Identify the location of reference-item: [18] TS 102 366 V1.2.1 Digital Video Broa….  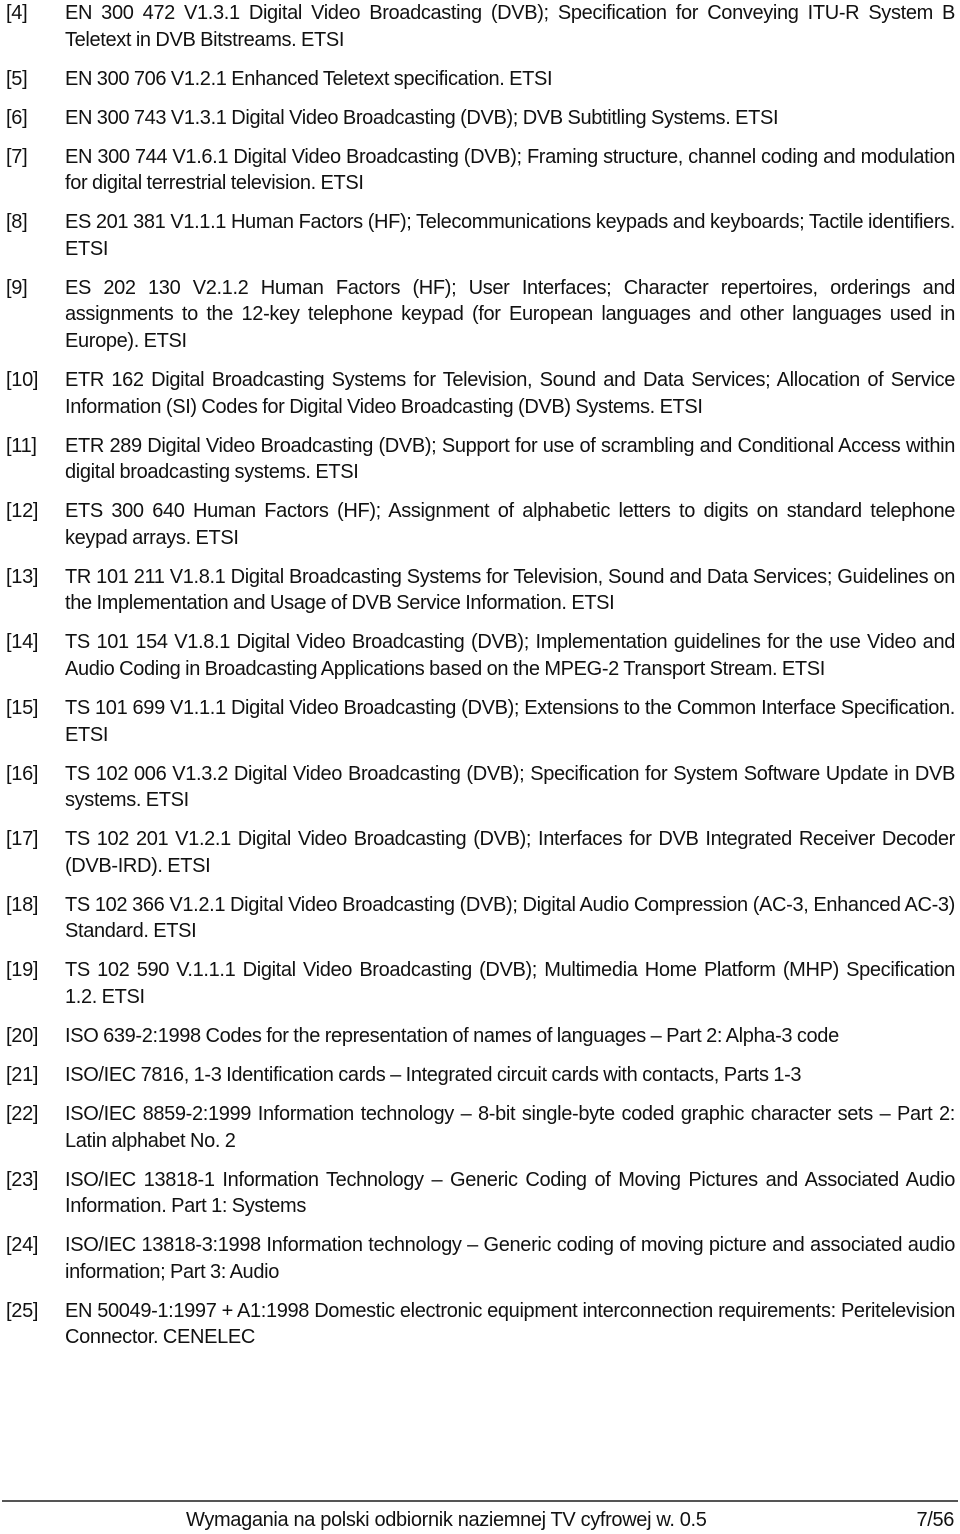
(480, 918).